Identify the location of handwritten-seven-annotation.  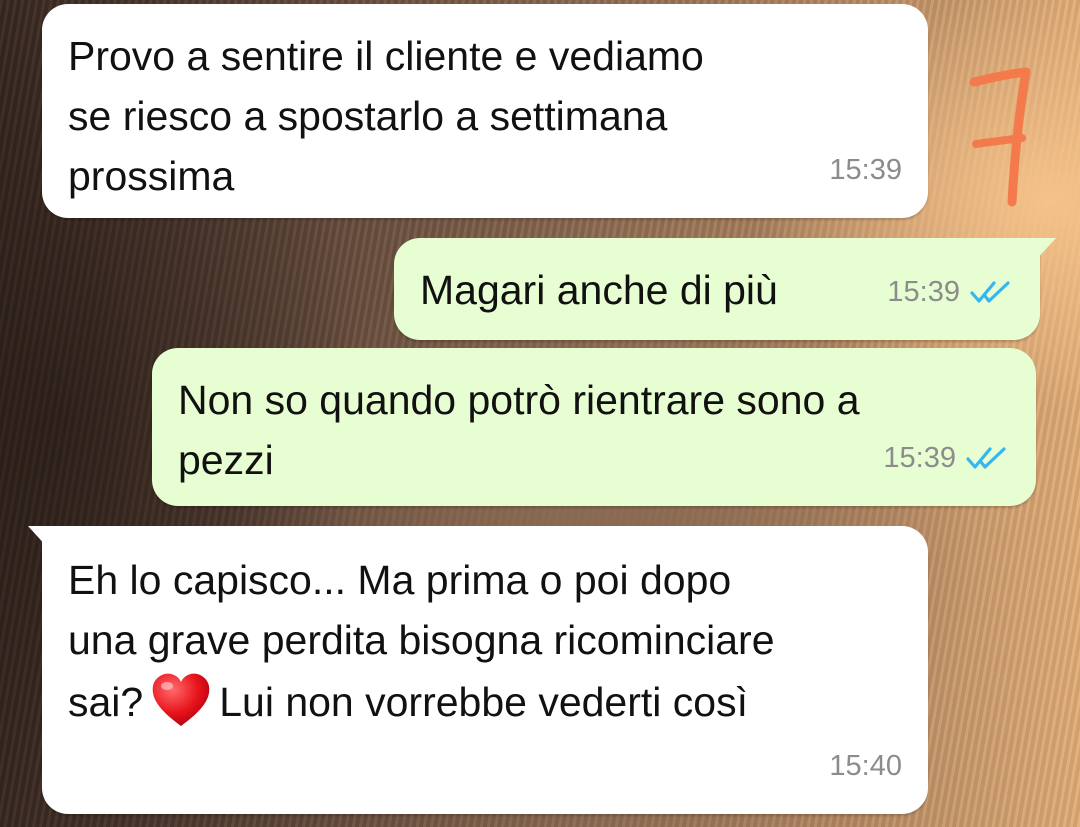
(1000, 137).